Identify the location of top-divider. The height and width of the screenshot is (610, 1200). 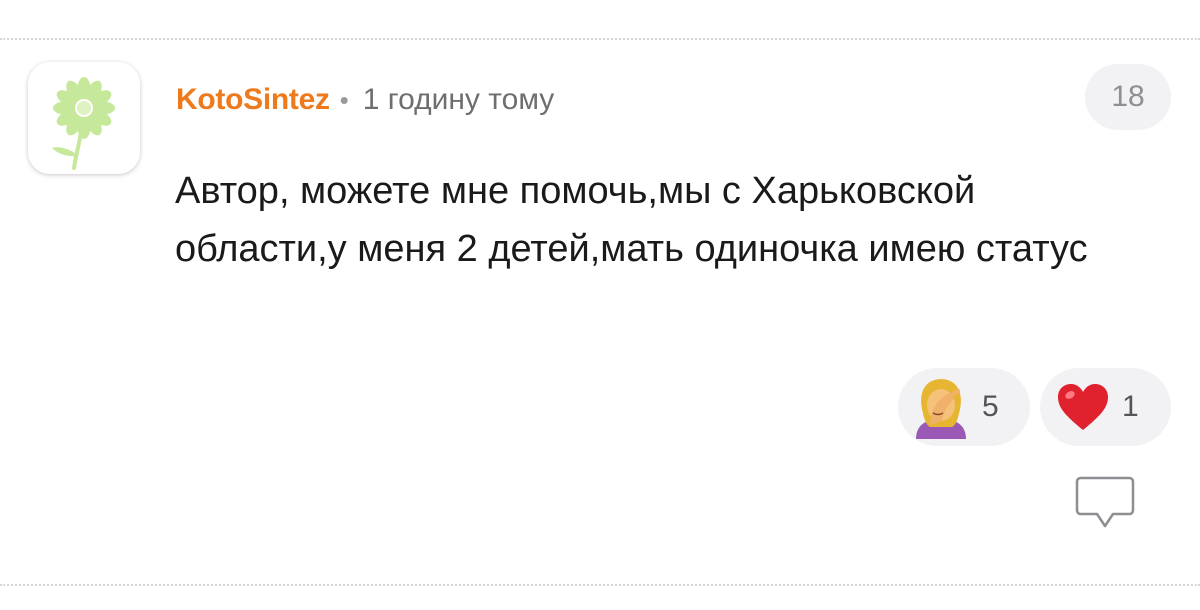
(600, 39).